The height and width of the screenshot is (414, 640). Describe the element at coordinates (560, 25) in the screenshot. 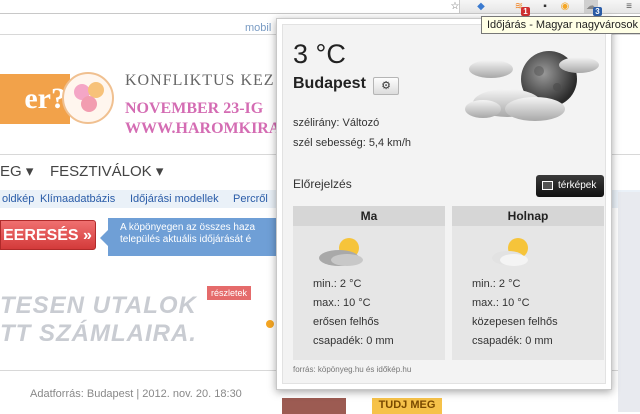

I see `extension-tooltip: Időjárás - Magyar nagyvárosok` at that location.